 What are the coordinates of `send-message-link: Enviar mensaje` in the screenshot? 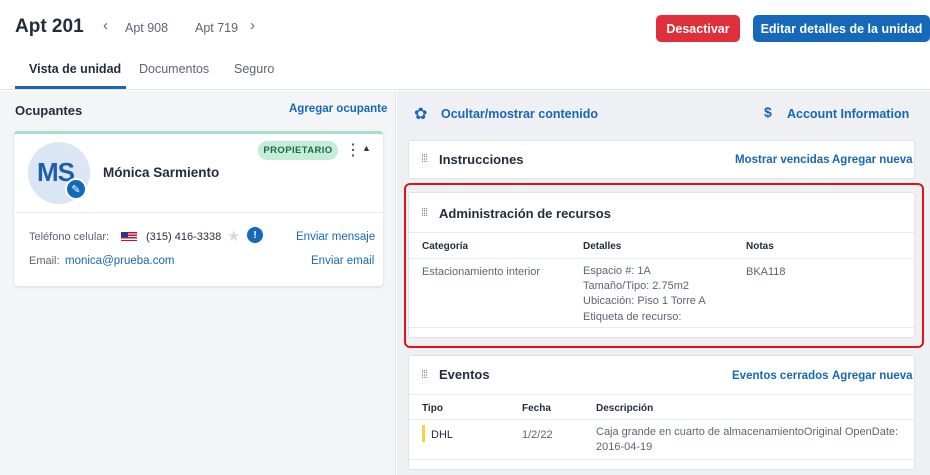 It's located at (335, 237).